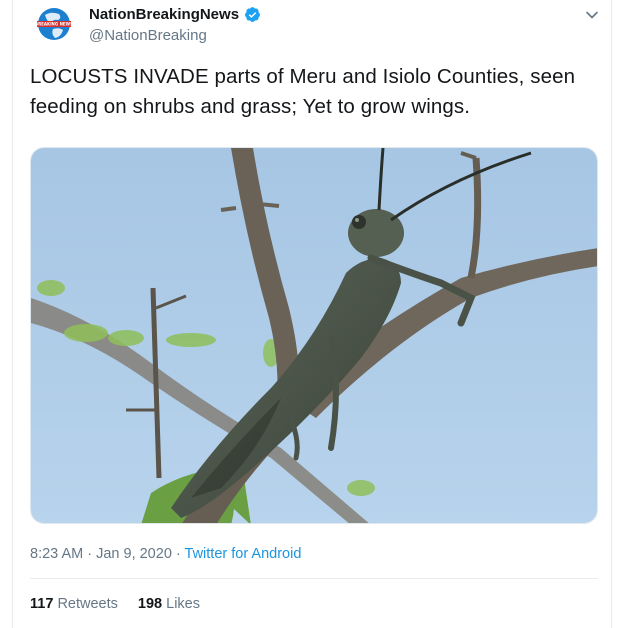 Image resolution: width=624 pixels, height=628 pixels. I want to click on likes-count: 198, so click(150, 604).